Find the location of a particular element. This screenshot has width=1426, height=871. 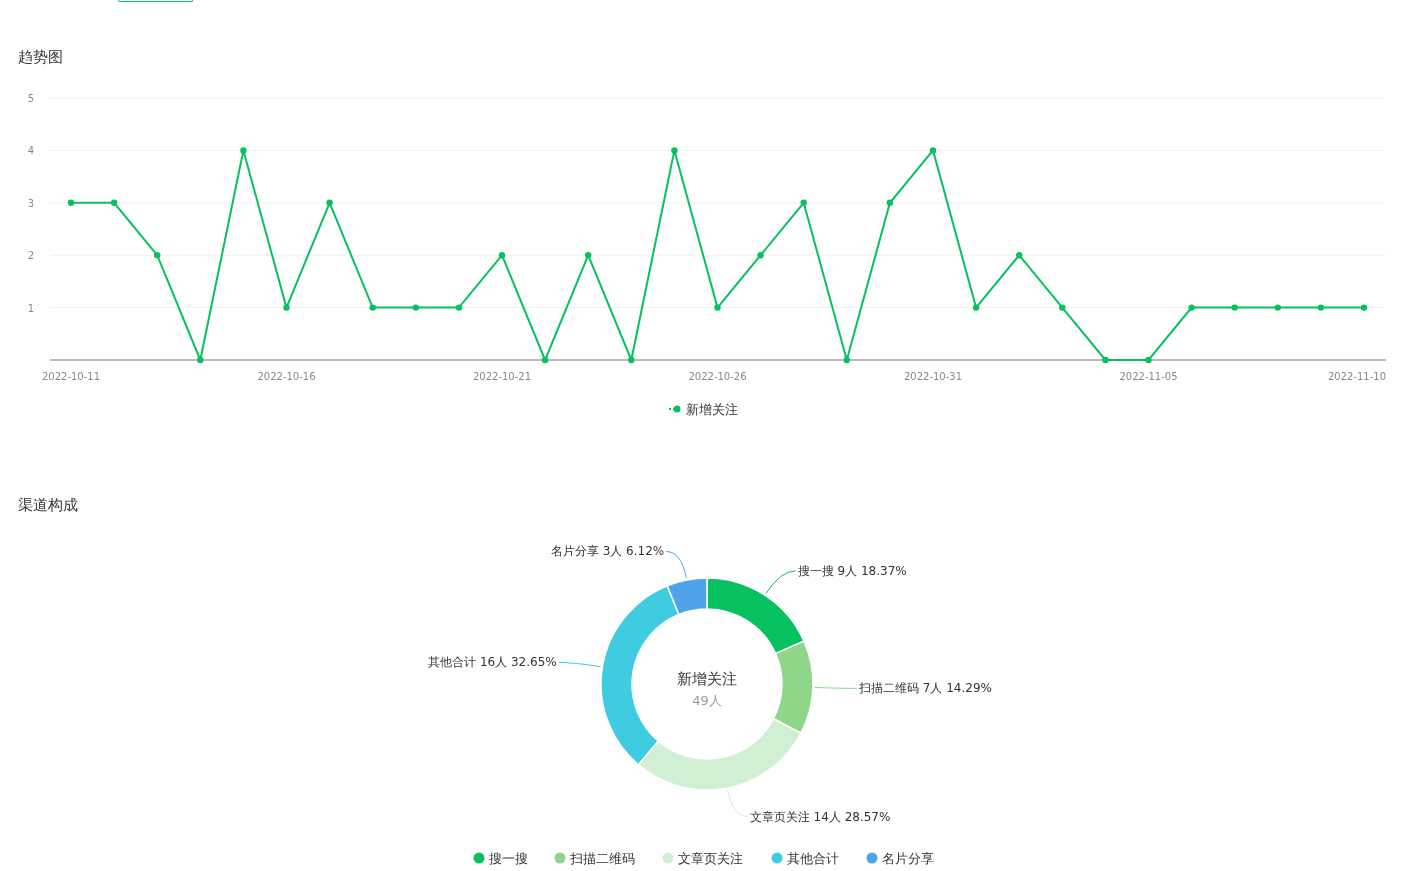

x-axis-label: 2022-10-26 is located at coordinates (717, 376).